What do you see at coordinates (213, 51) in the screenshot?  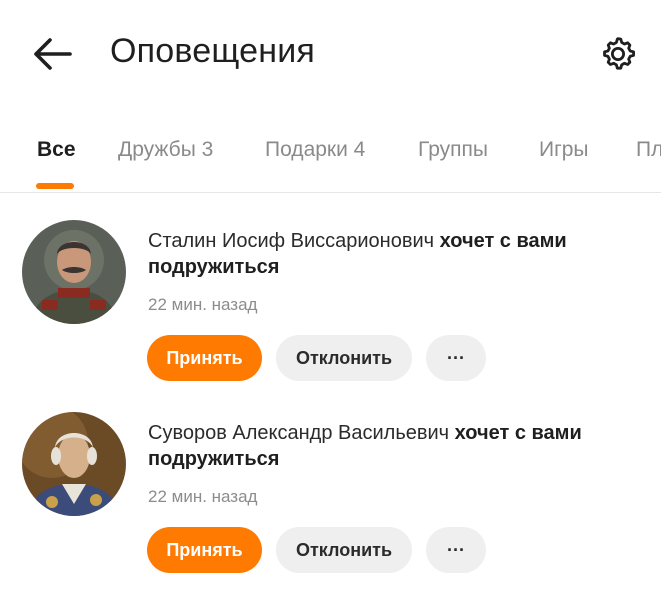 I see `page-title: Оповещения` at bounding box center [213, 51].